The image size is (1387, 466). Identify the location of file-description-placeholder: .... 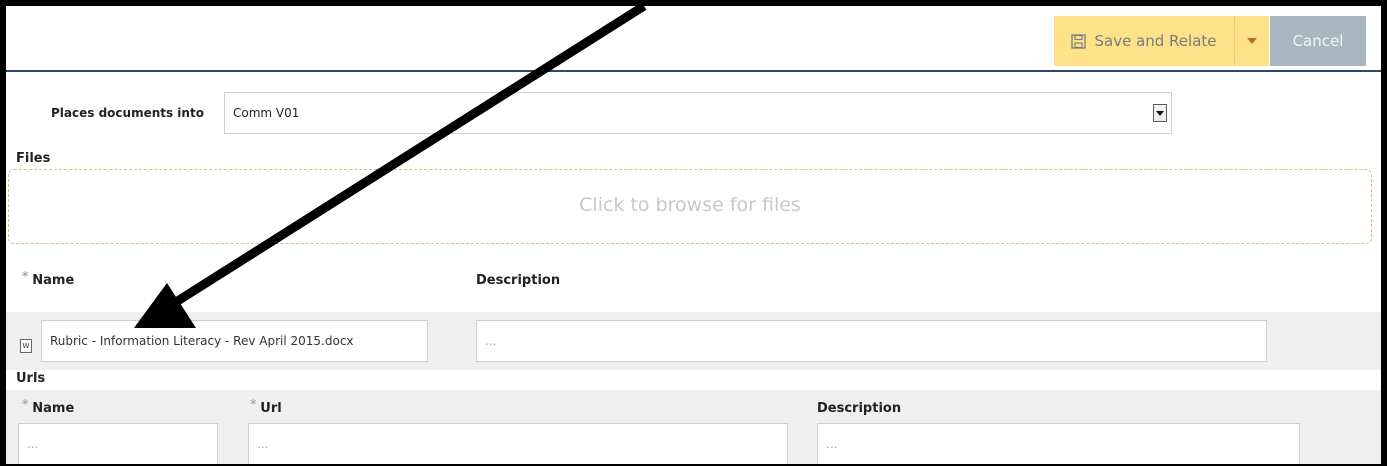
(491, 341).